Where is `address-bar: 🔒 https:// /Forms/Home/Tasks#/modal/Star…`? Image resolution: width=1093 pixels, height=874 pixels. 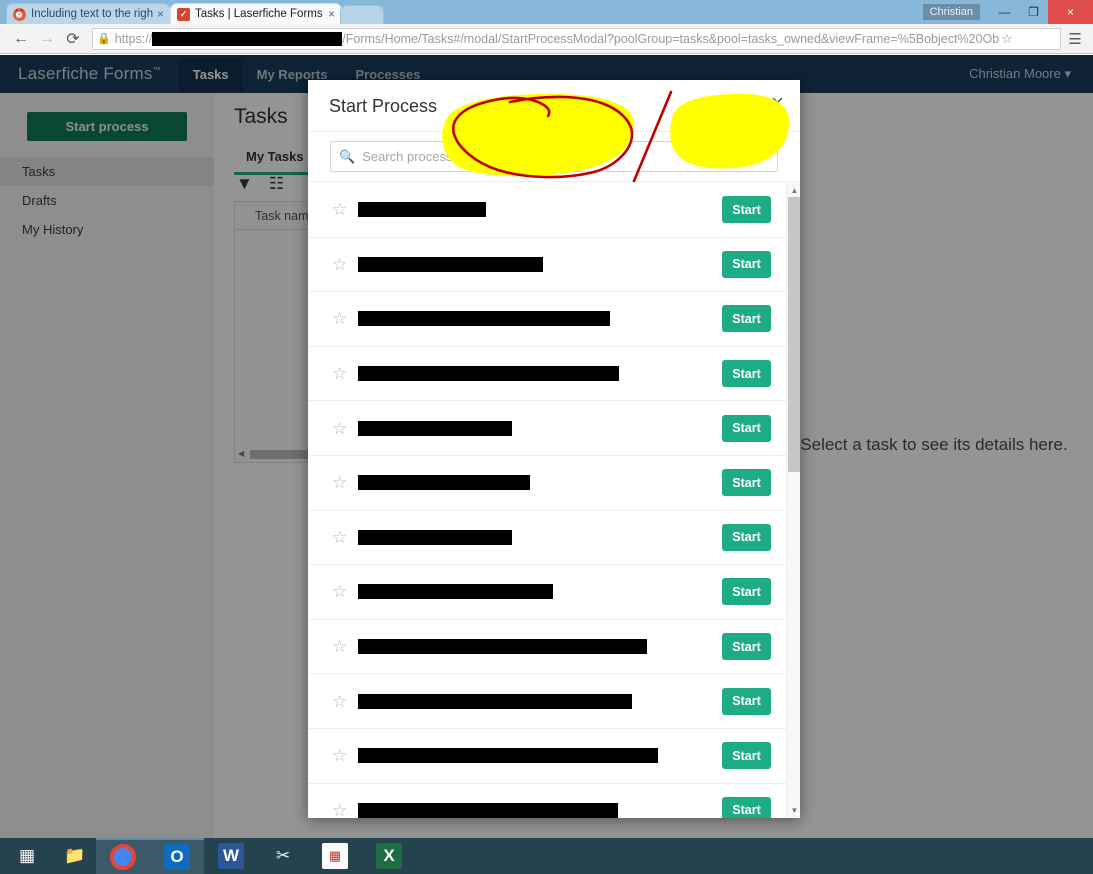
address-bar: 🔒 https:// /Forms/Home/Tasks#/modal/Star… is located at coordinates (576, 38).